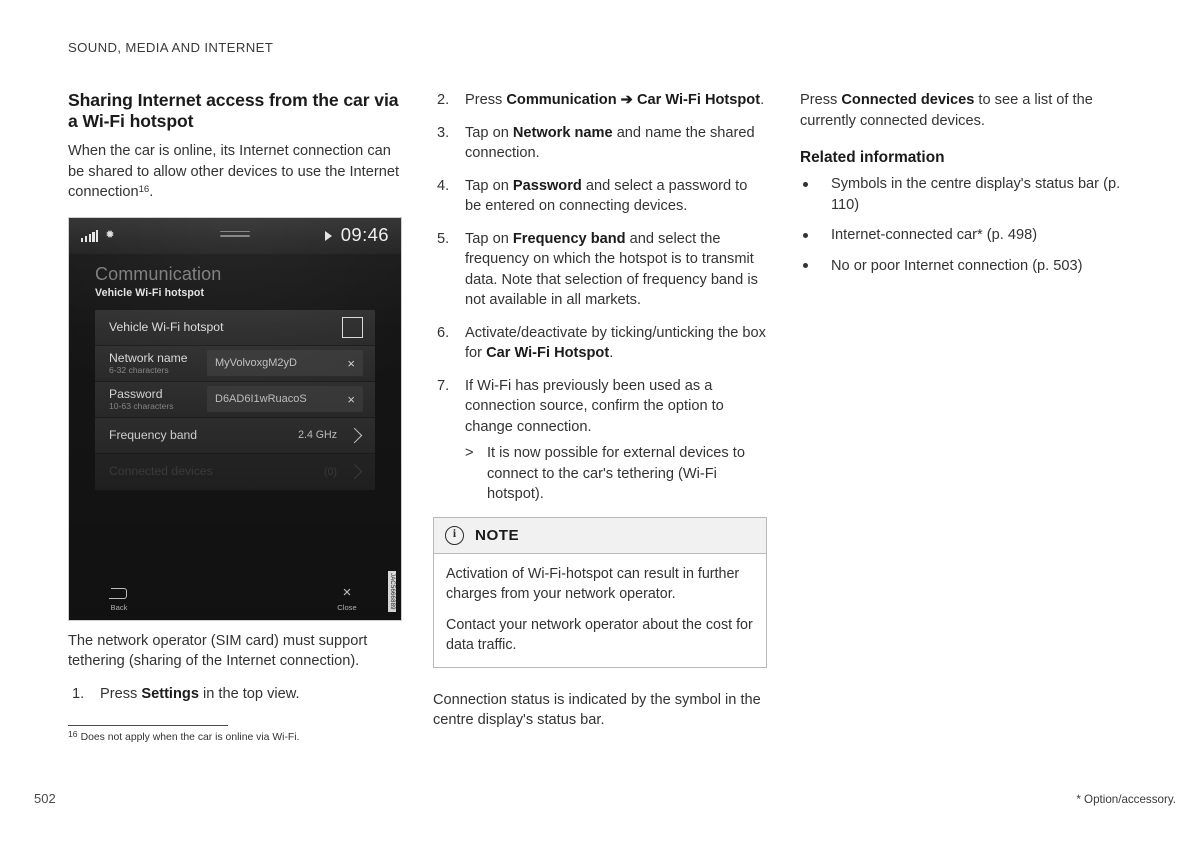  What do you see at coordinates (150, 292) in the screenshot?
I see `centre-display-subtitle: Vehicle Wi-Fi hotspot` at bounding box center [150, 292].